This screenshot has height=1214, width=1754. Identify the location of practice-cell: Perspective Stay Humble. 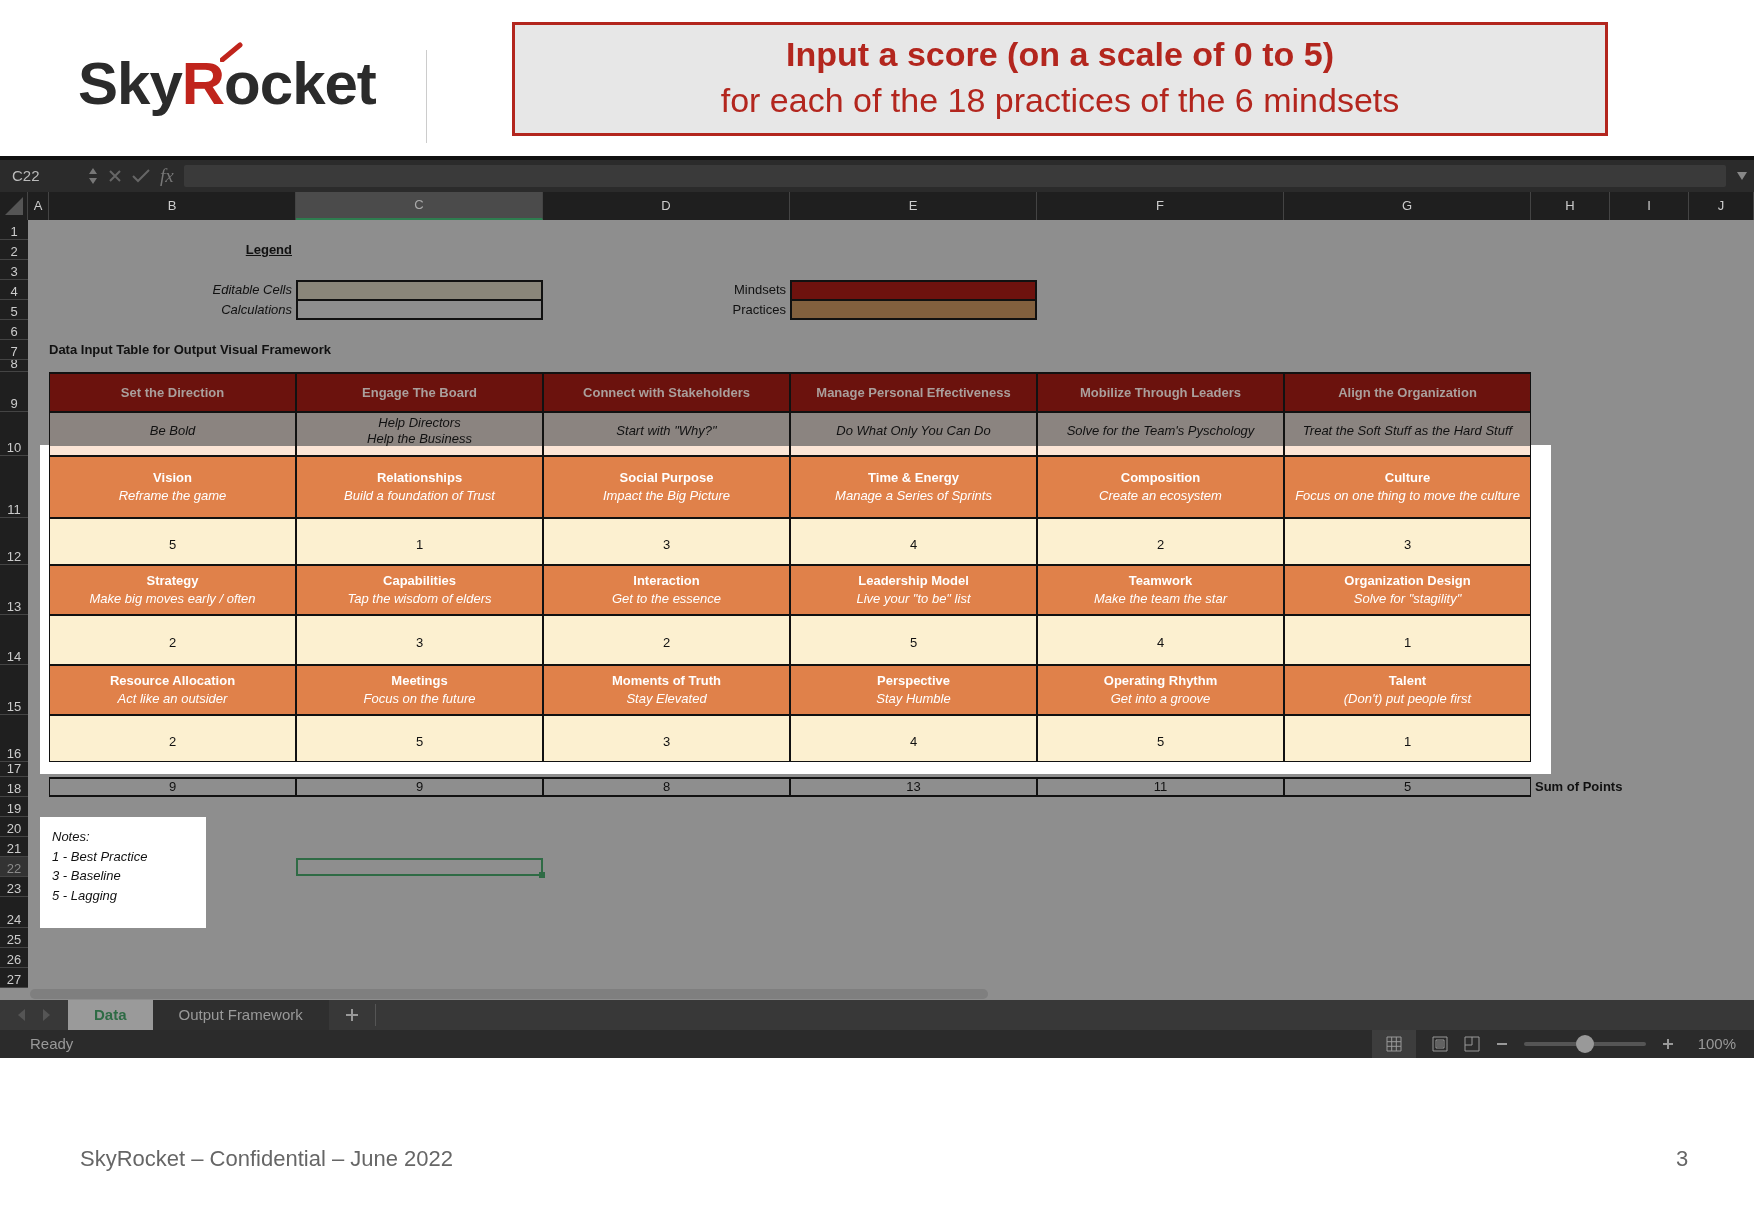
(913, 690).